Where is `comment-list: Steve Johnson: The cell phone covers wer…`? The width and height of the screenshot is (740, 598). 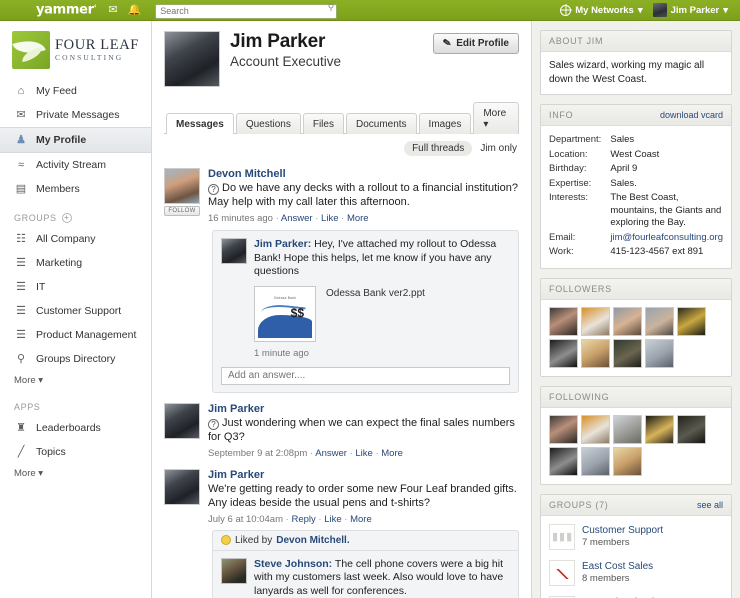
comment-list: Steve Johnson: The cell phone covers wer… is located at coordinates (365, 573).